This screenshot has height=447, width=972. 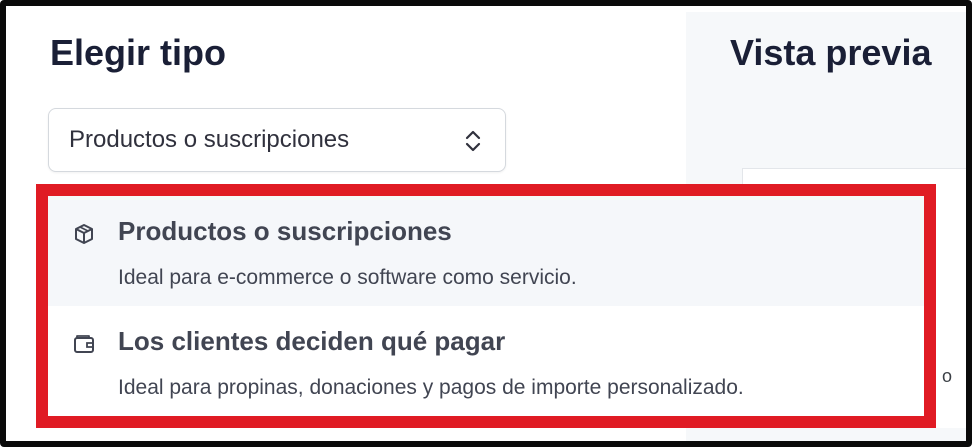 I want to click on preview-text-fragment: o, so click(x=947, y=376).